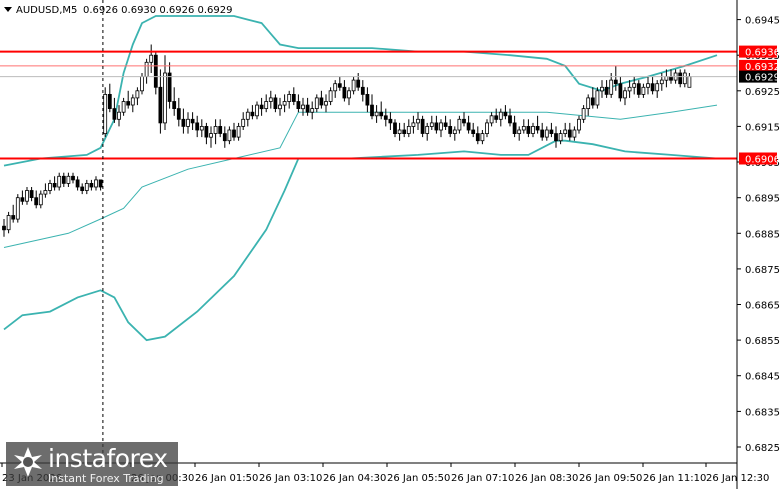 This screenshot has height=489, width=781. I want to click on price-tag-0.6906: 0.6906, so click(759, 159).